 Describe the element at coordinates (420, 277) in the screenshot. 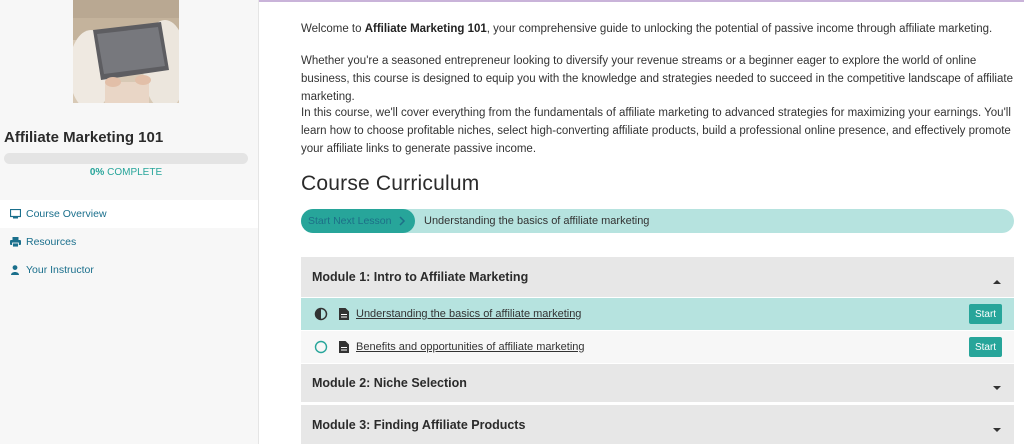

I see `module-title: Module 1: Intro to Affiliate Marketing` at that location.